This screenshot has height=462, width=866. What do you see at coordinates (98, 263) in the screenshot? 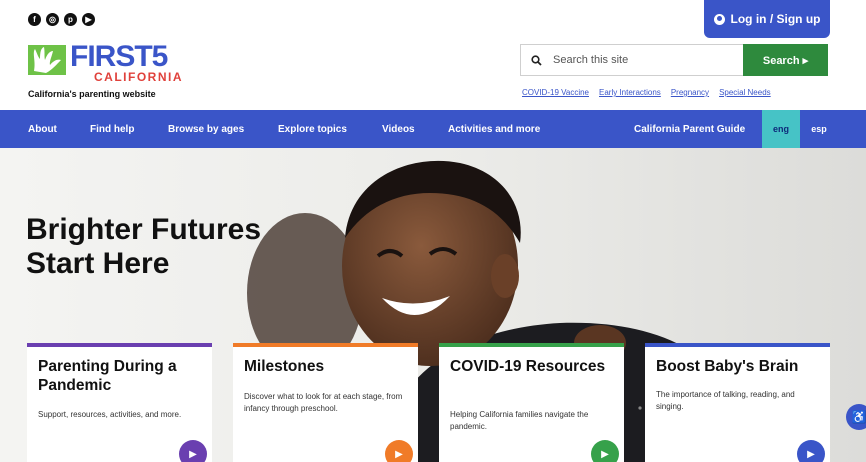
I see `hero-headline-line2: Start Here` at bounding box center [98, 263].